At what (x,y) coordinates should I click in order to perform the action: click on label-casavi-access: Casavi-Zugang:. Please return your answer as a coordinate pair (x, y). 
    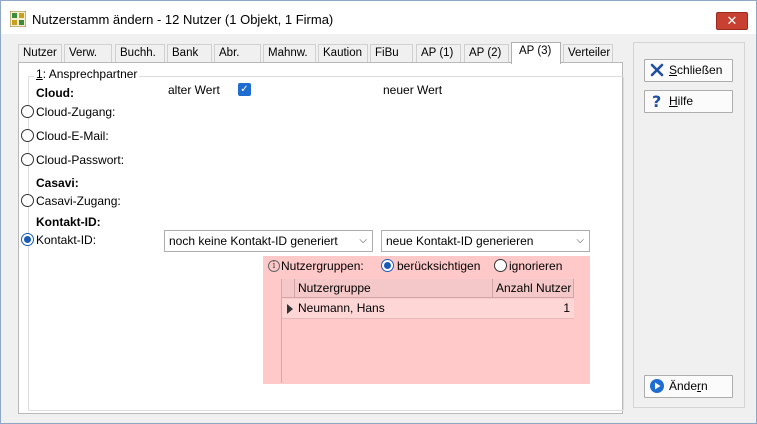
    Looking at the image, I should click on (78, 201).